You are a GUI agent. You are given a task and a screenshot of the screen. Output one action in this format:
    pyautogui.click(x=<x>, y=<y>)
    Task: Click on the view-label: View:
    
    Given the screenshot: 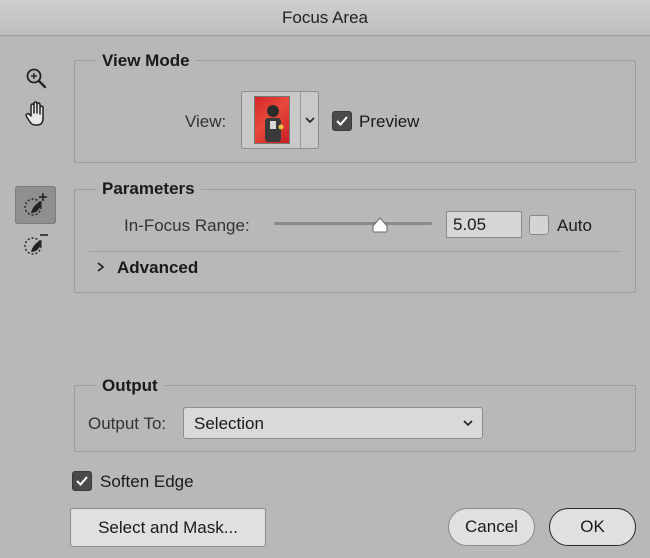 What is the action you would take?
    pyautogui.click(x=206, y=121)
    